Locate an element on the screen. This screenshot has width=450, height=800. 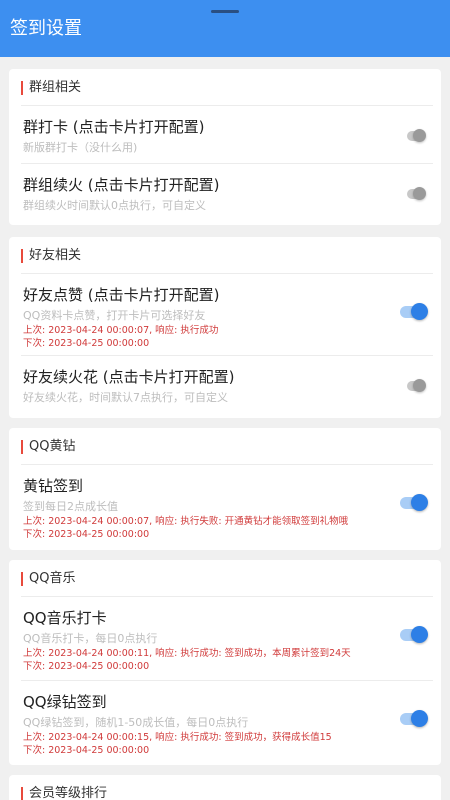
setting-title: QQ绿钻签到 is located at coordinates (65, 702).